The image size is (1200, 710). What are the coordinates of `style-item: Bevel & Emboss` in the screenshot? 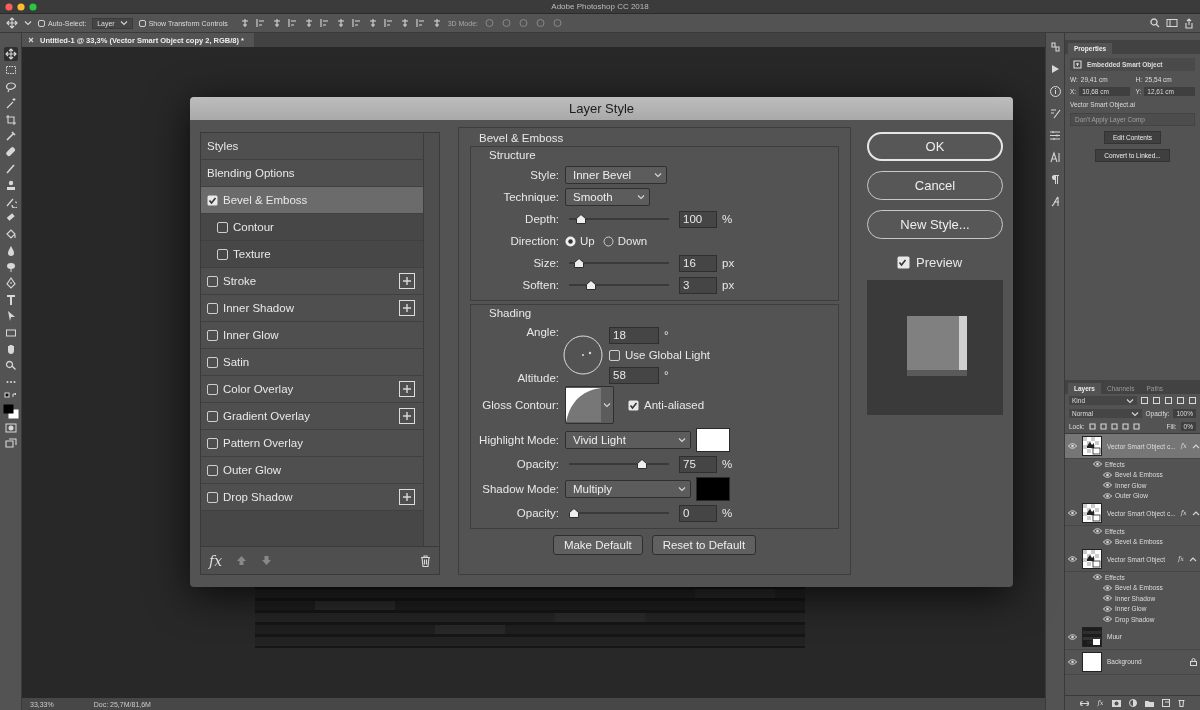 It's located at (312, 200).